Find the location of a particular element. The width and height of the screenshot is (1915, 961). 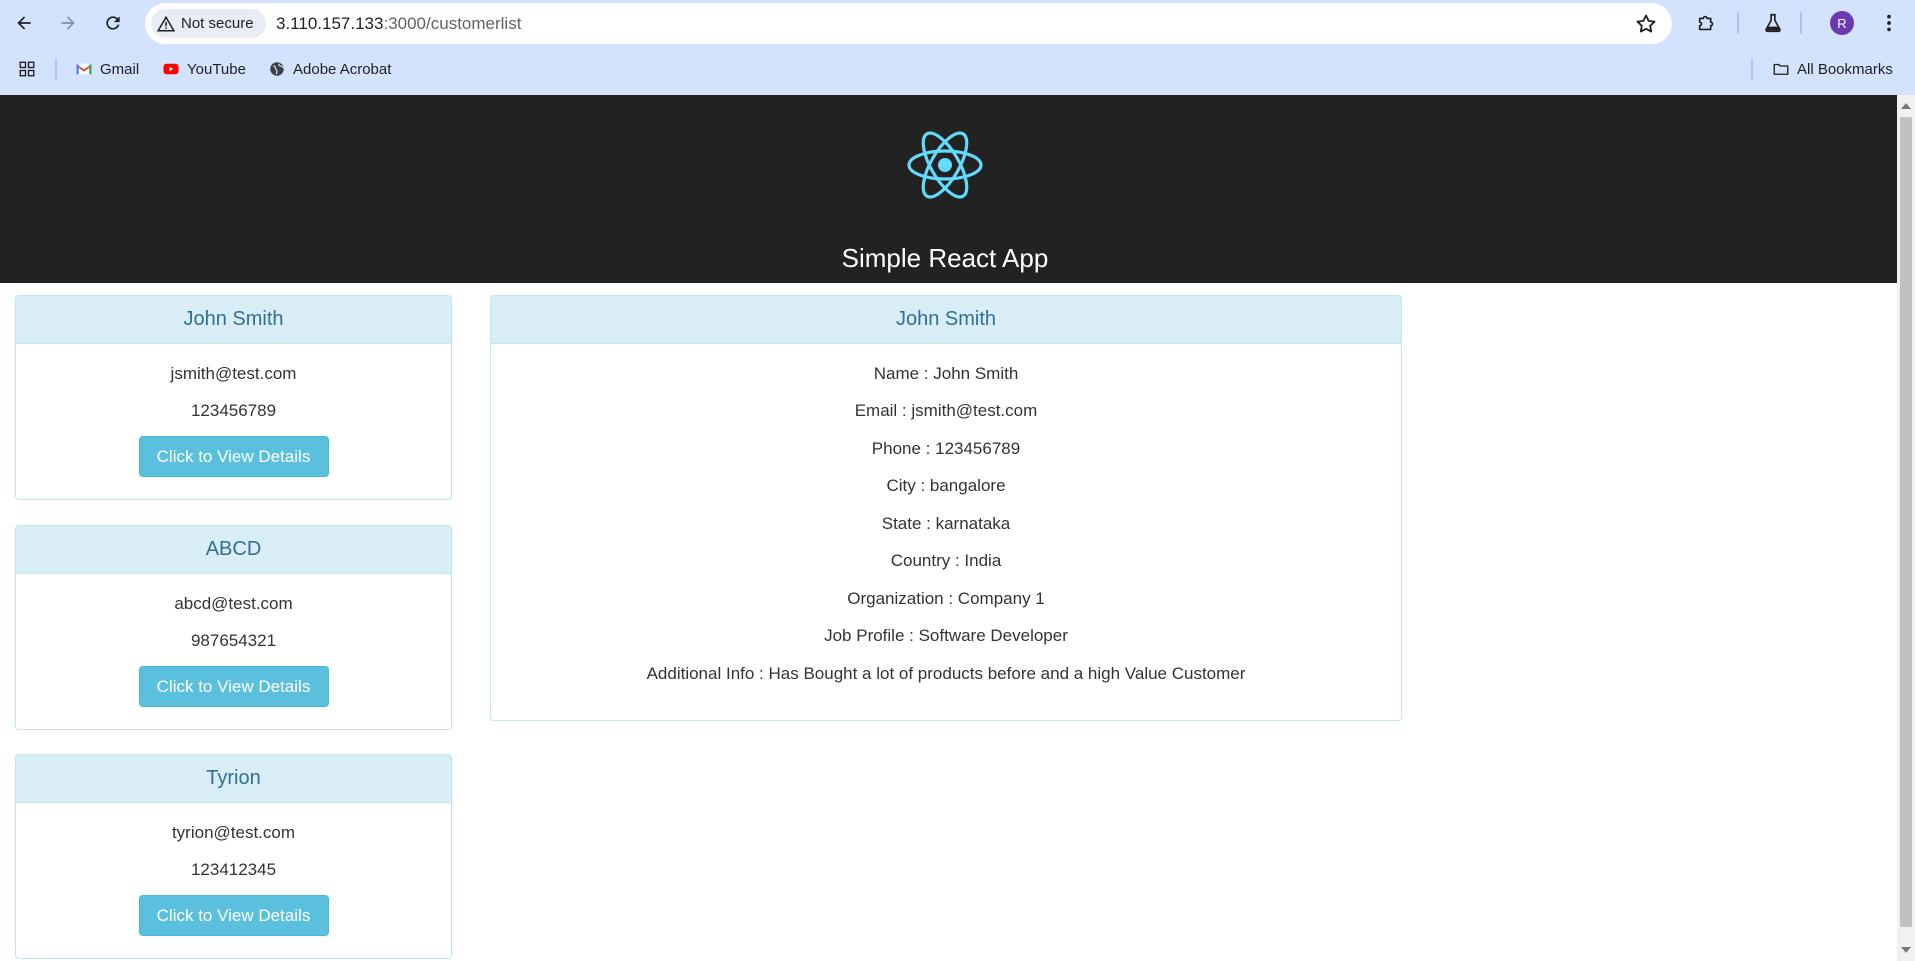

flask-icon is located at coordinates (1773, 23).